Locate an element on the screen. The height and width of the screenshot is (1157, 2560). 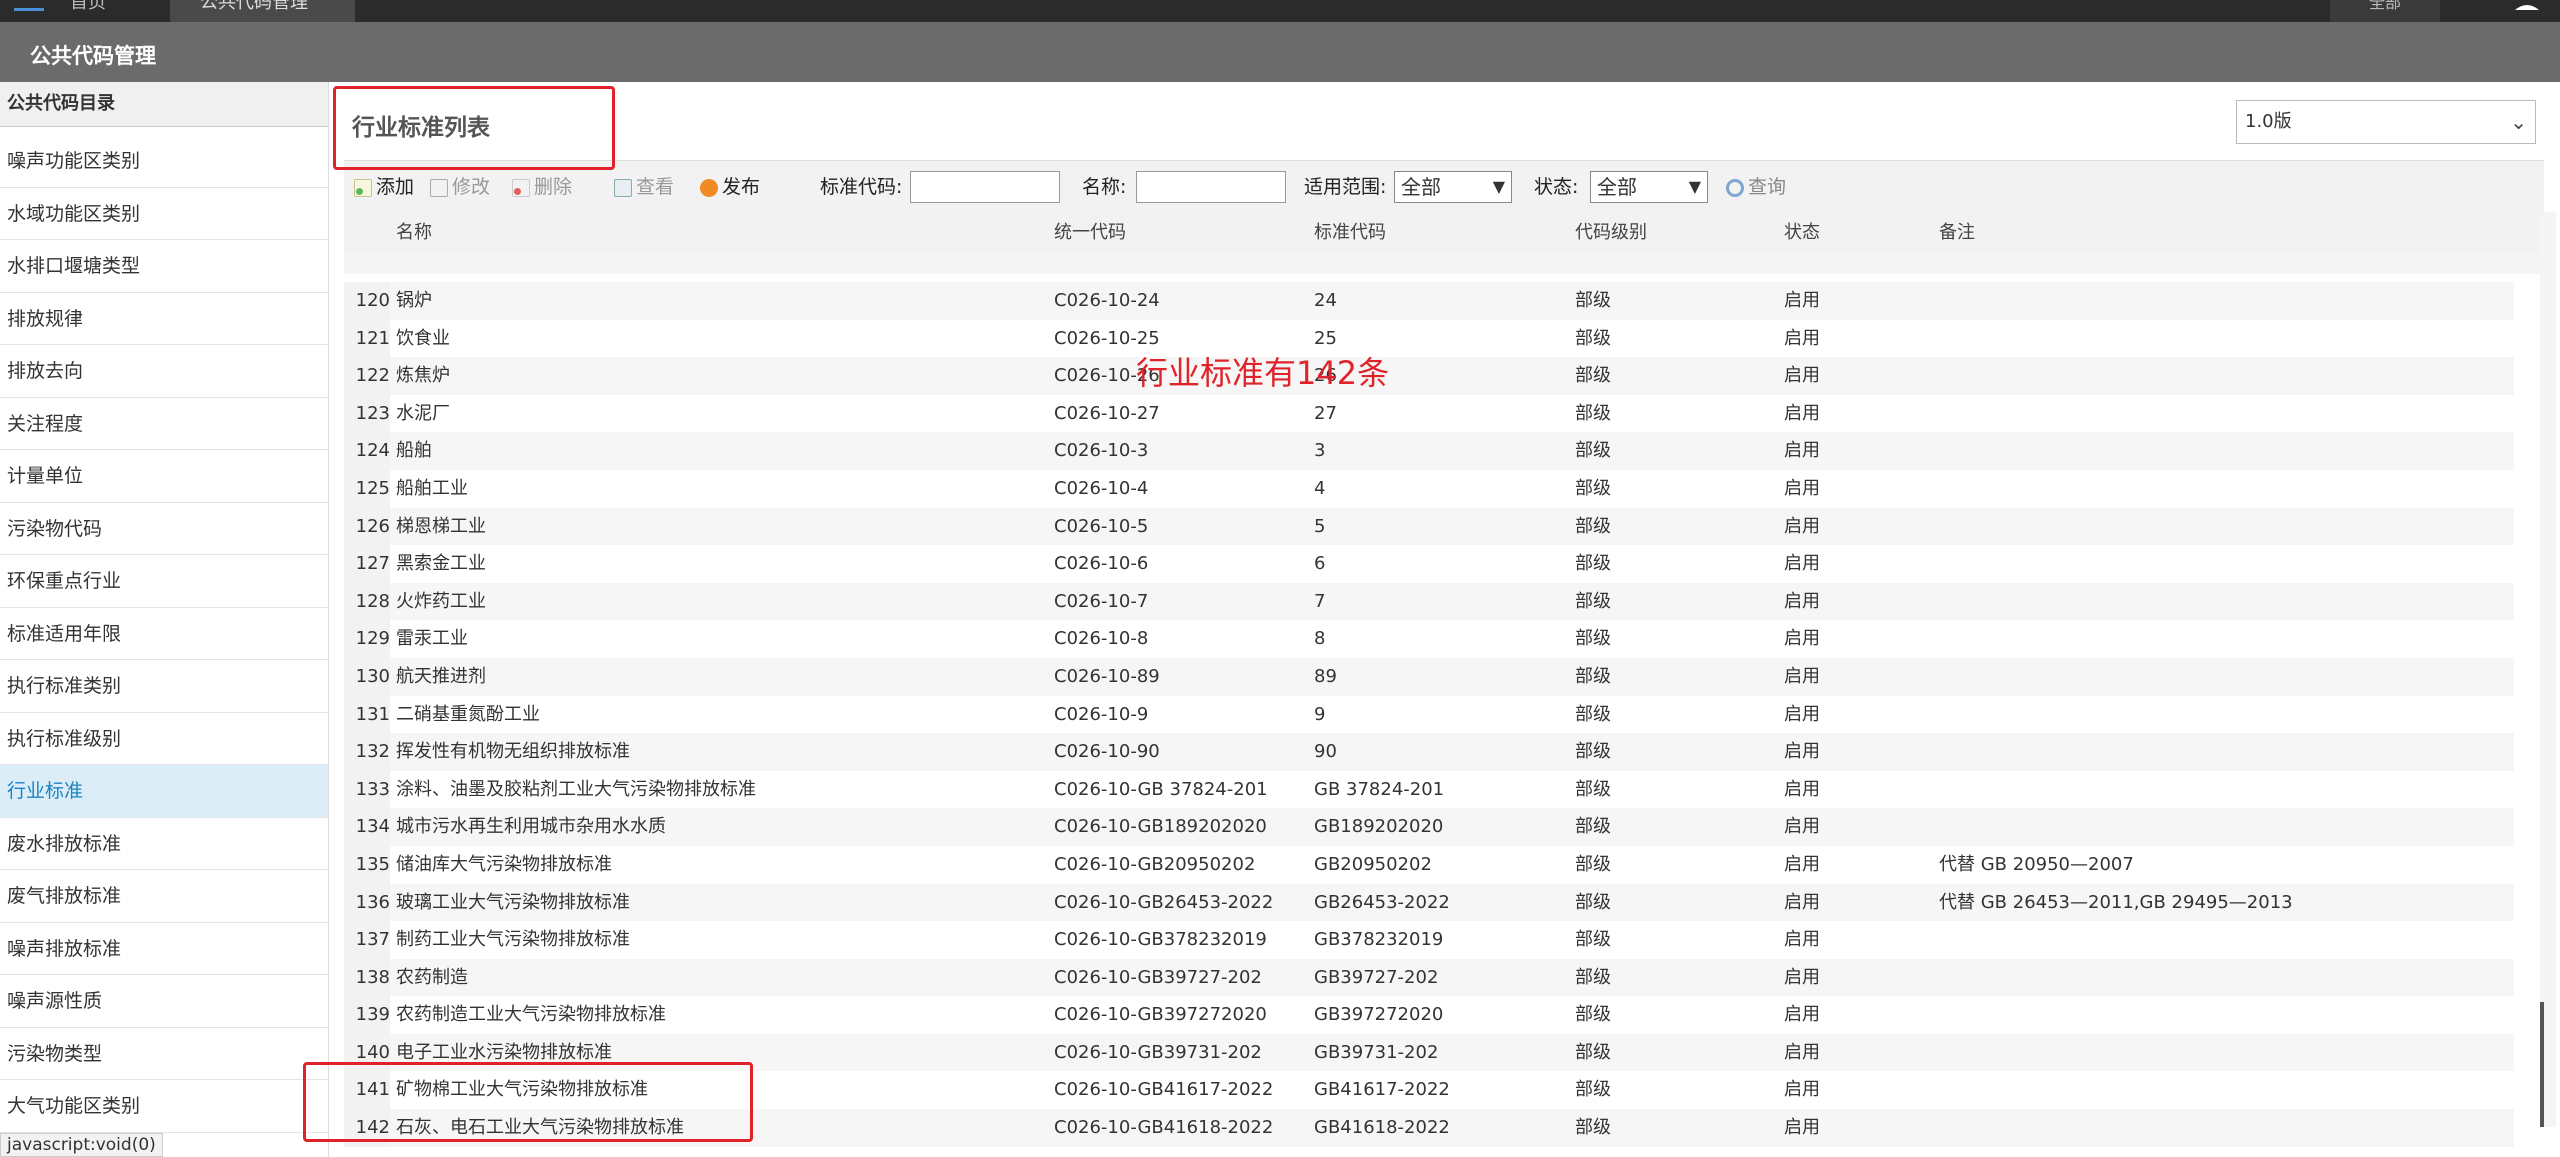
publish-button: 发布 is located at coordinates (730, 187).